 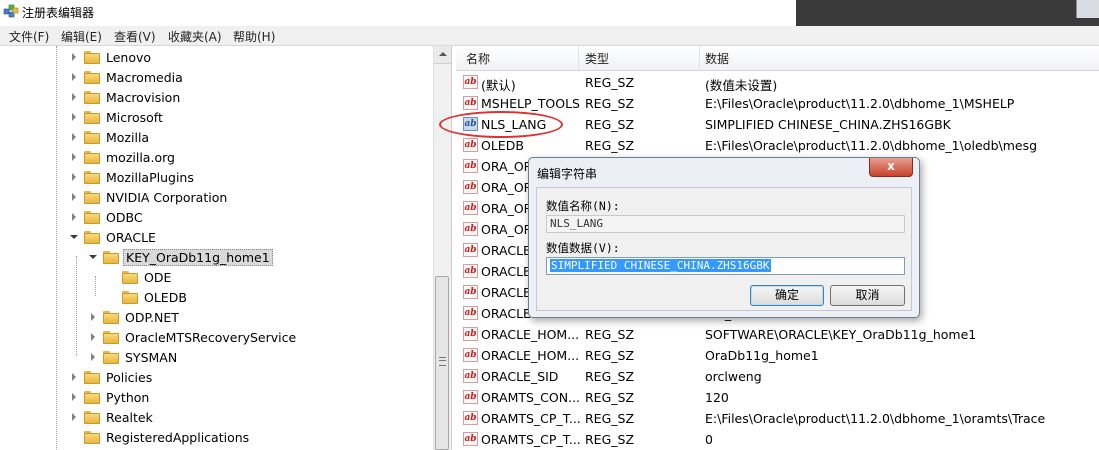 What do you see at coordinates (498, 85) in the screenshot?
I see `value-name: (默认)` at bounding box center [498, 85].